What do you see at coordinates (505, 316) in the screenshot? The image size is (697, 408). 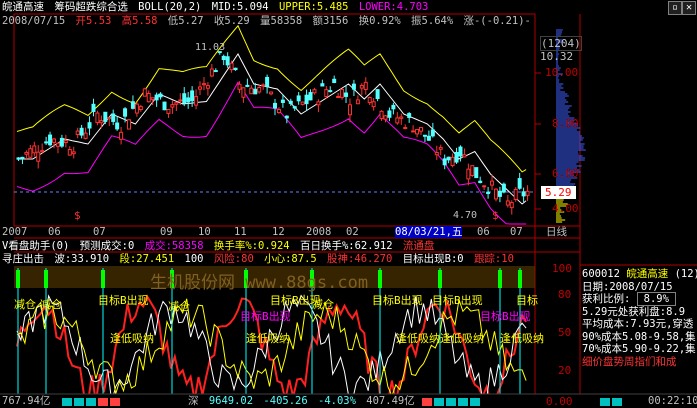 I see `signal-label: 目标B出现` at bounding box center [505, 316].